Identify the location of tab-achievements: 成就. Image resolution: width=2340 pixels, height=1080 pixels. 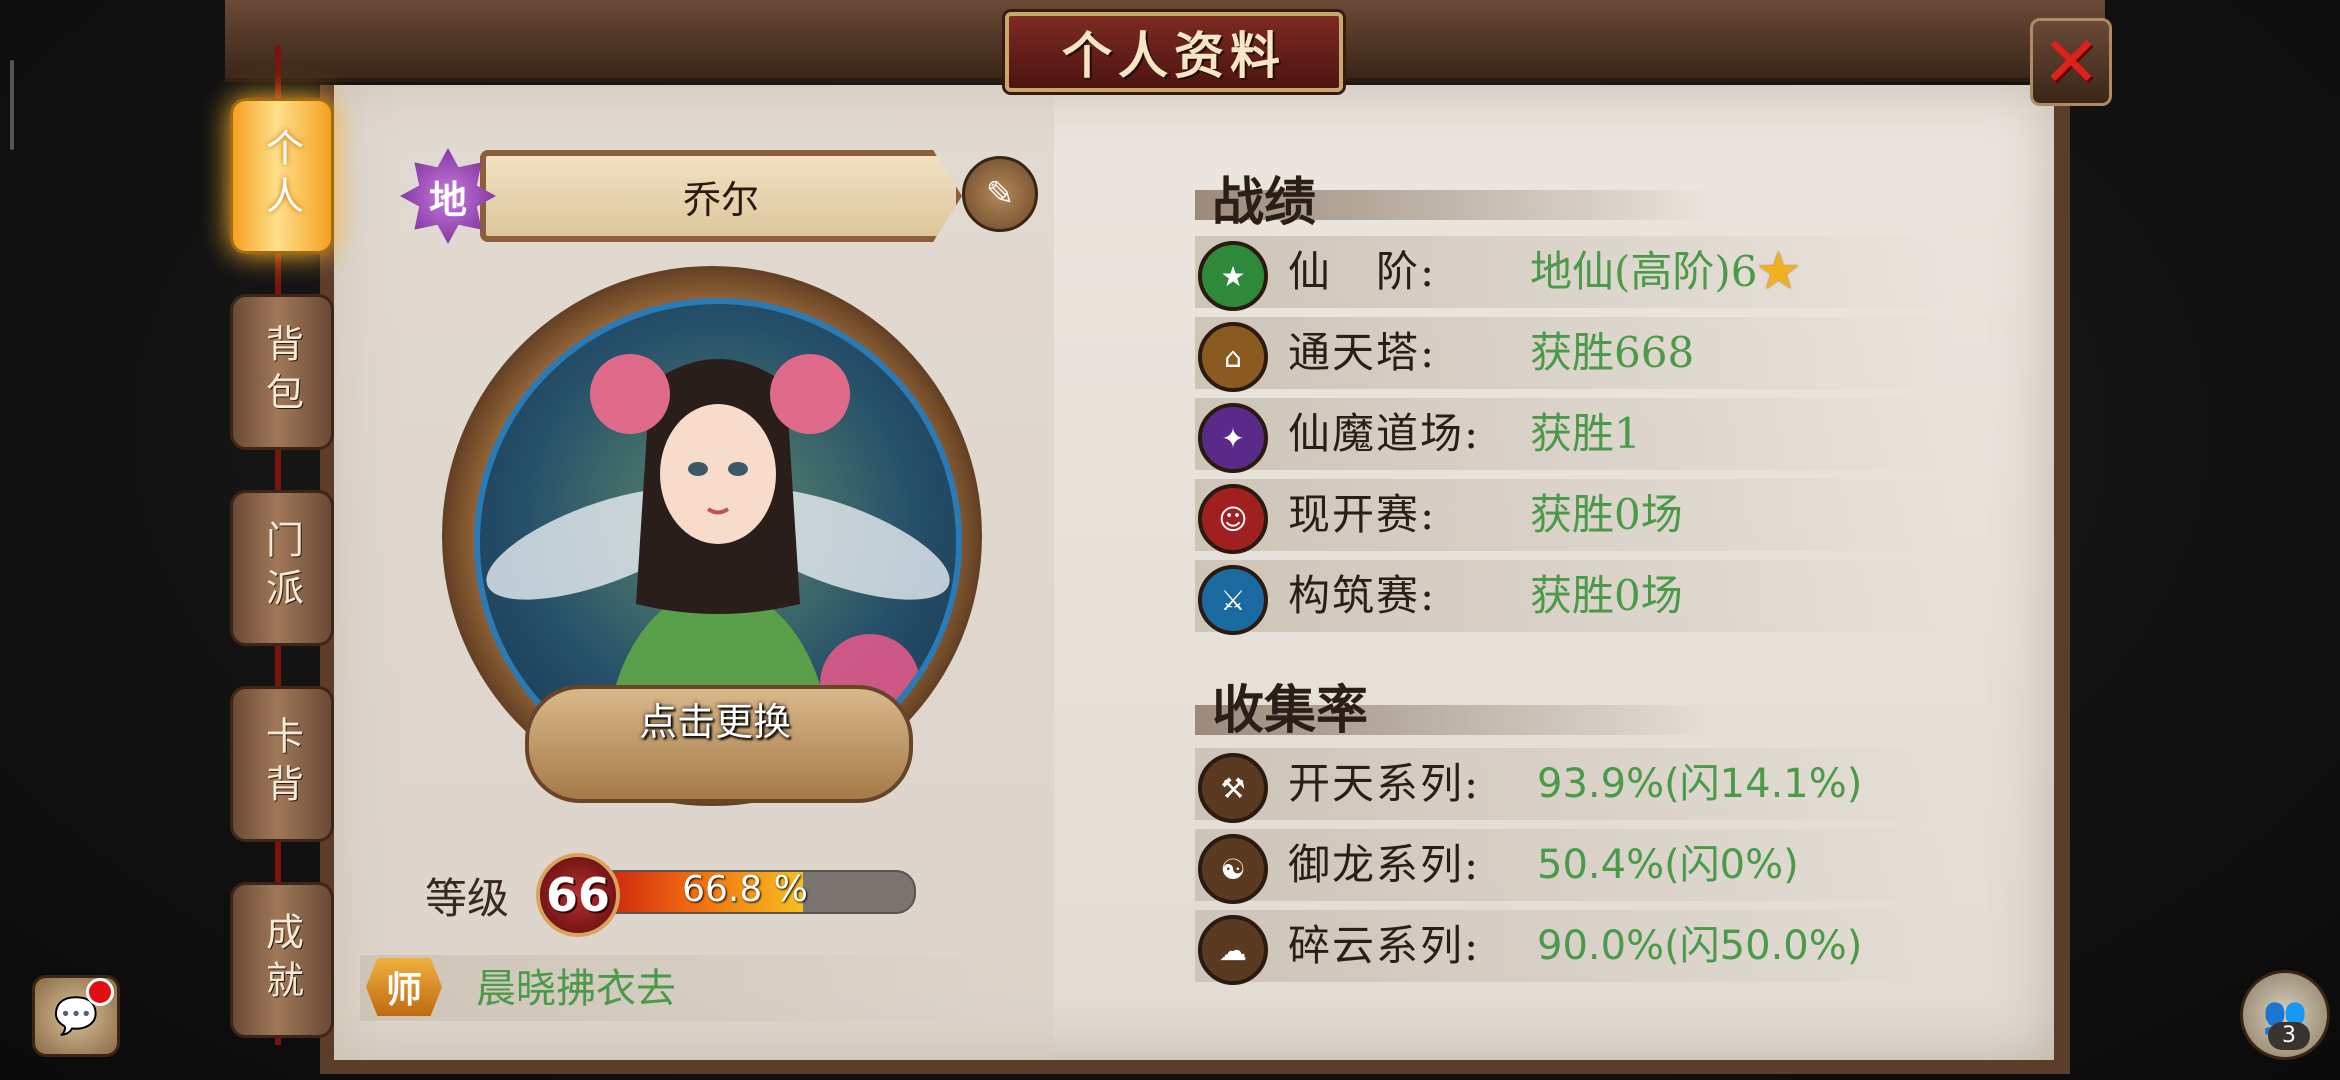
(282, 960).